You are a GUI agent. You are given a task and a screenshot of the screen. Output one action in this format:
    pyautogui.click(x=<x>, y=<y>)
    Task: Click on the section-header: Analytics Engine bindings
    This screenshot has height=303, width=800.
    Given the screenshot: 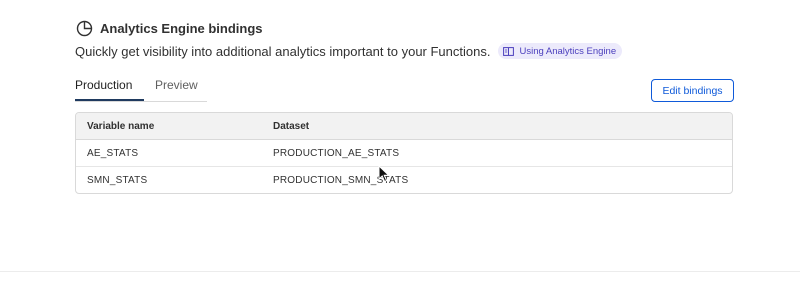 What is the action you would take?
    pyautogui.click(x=169, y=28)
    